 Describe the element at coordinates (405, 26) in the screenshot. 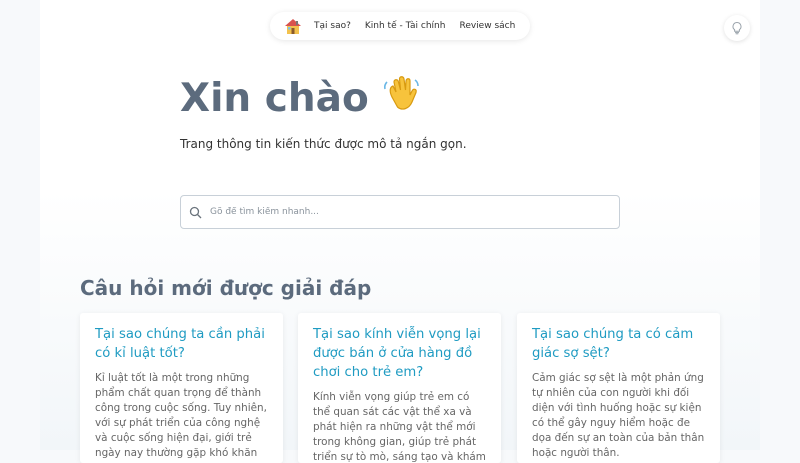

I see `nav-link-economy-finance: Kinh tế - Tài chính` at that location.